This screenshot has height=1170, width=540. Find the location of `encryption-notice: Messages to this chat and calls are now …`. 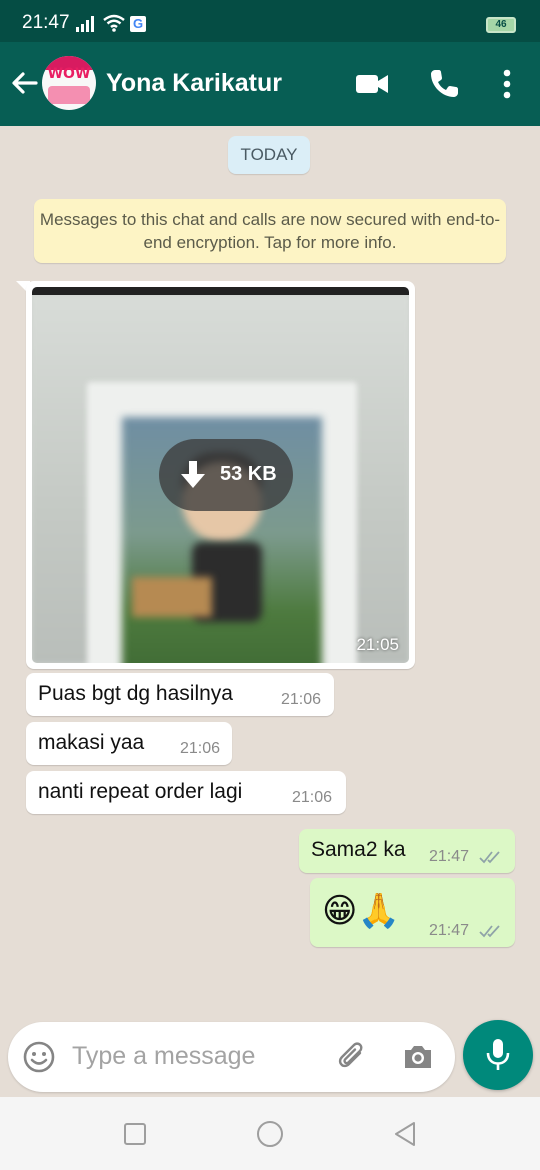

encryption-notice: Messages to this chat and calls are now … is located at coordinates (270, 231).